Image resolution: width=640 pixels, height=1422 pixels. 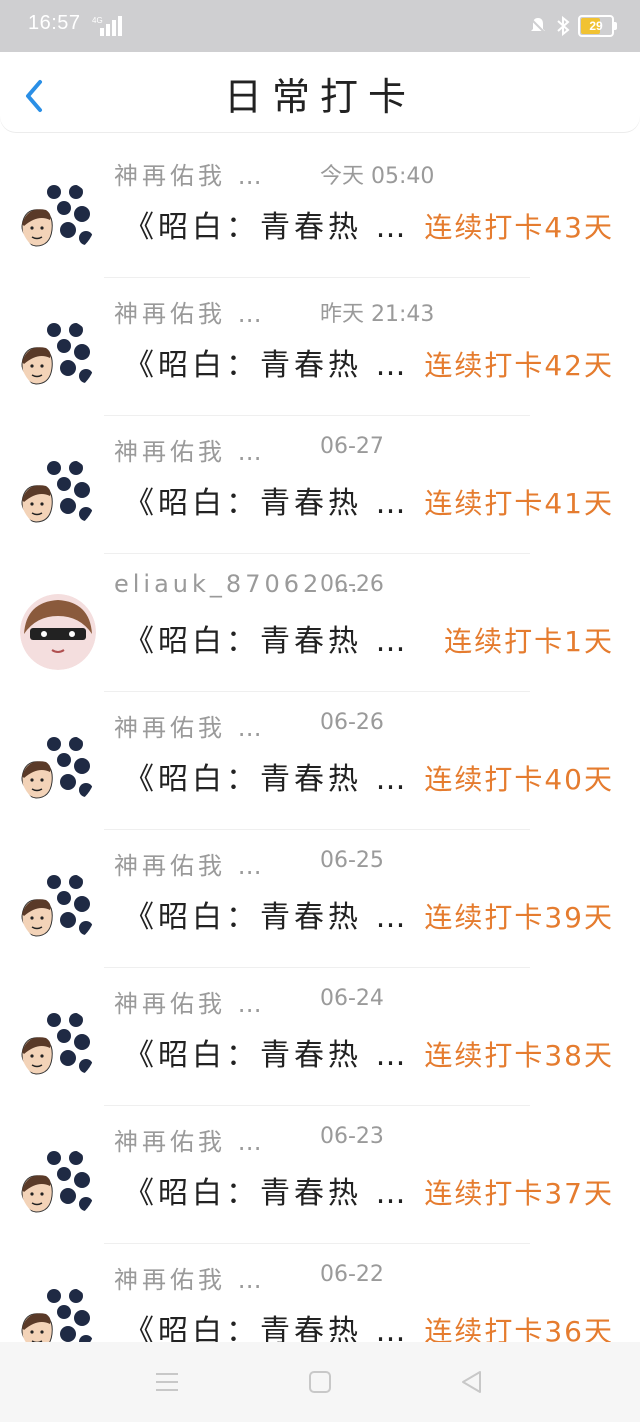 I want to click on anime-girl-icon, so click(x=58, y=632).